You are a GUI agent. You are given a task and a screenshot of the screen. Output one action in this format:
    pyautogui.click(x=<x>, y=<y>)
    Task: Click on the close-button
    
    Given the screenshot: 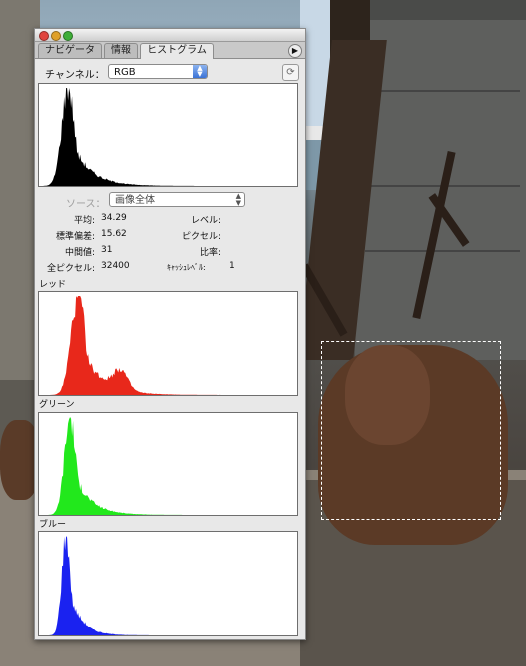 What is the action you would take?
    pyautogui.click(x=44, y=36)
    